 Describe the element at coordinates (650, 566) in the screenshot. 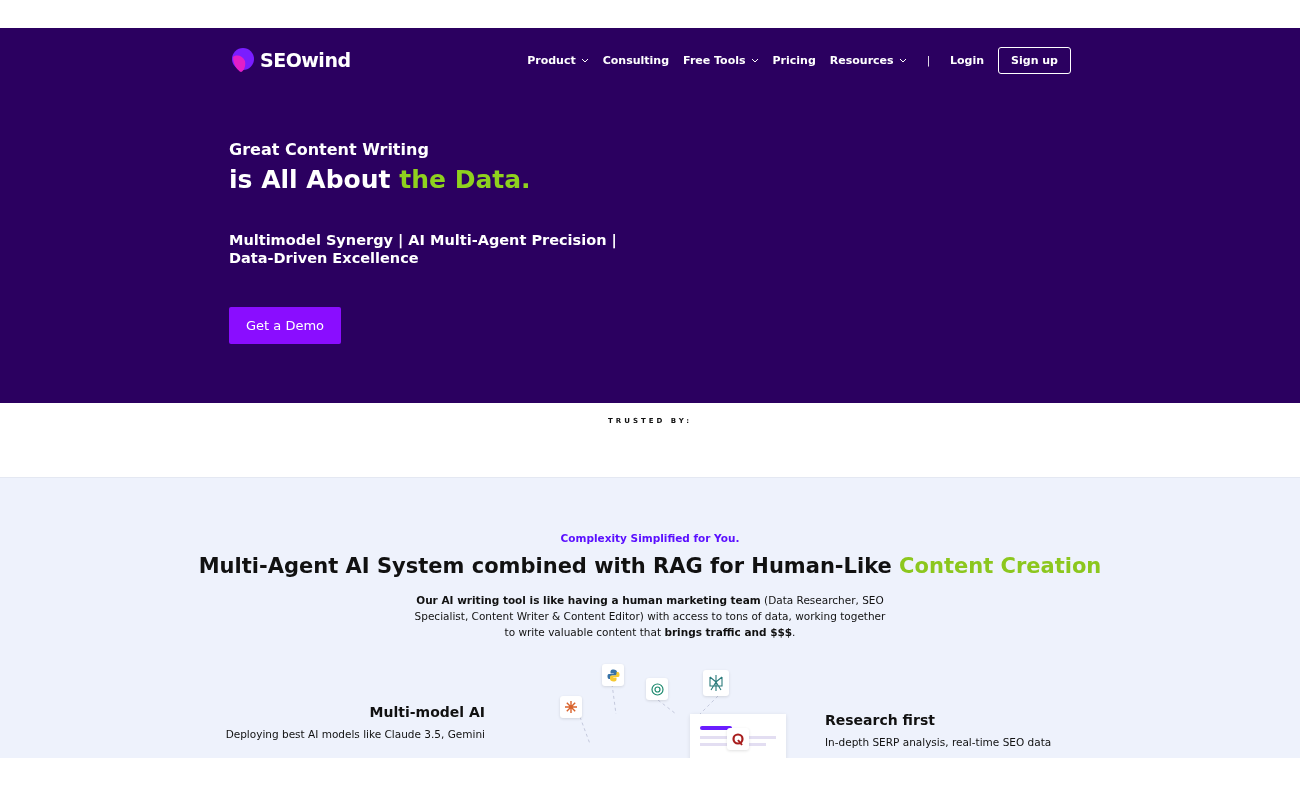

I see `section-title: Multi-Agent AI System combined with RAG for Human-Like Content Creation` at that location.